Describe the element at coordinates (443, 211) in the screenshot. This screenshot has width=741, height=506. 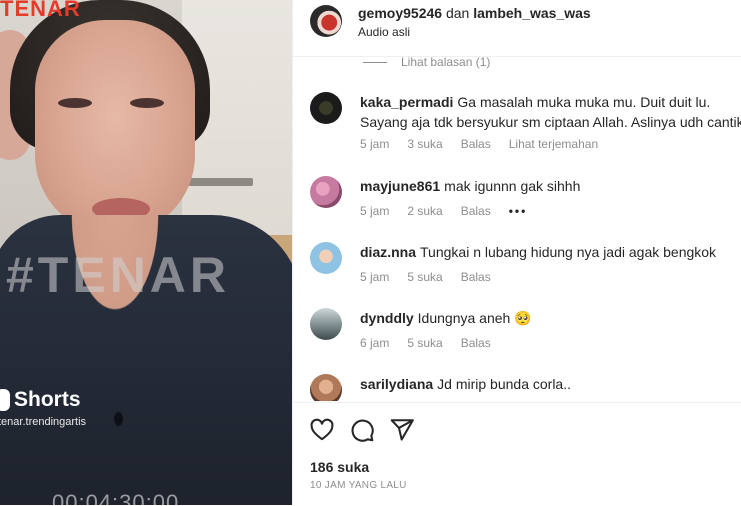
I see `comment-meta: 5 jam 2 suka Balas •••` at that location.